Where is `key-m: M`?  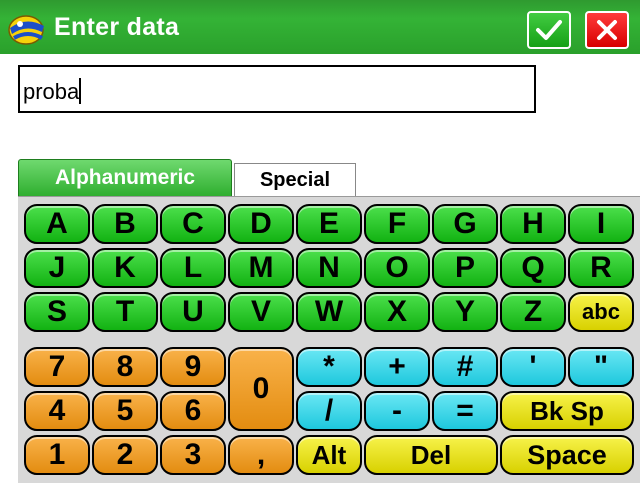 key-m: M is located at coordinates (261, 268).